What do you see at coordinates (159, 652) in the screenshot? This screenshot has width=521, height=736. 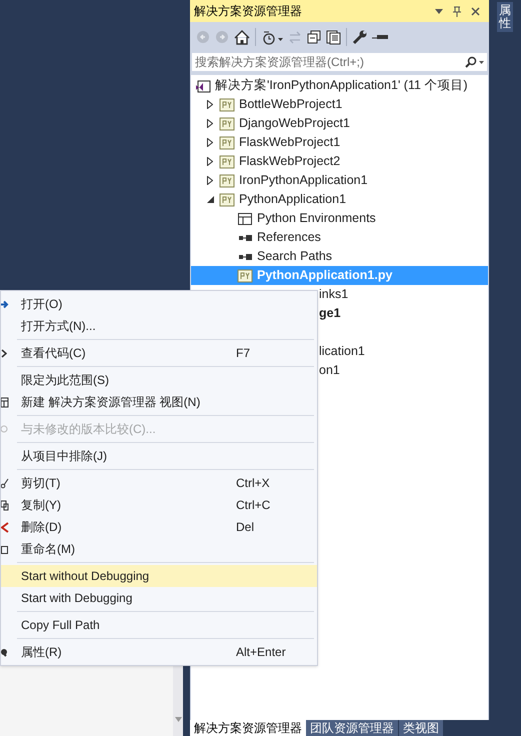 I see `menu-item: 属性(R) Alt+Enter` at bounding box center [159, 652].